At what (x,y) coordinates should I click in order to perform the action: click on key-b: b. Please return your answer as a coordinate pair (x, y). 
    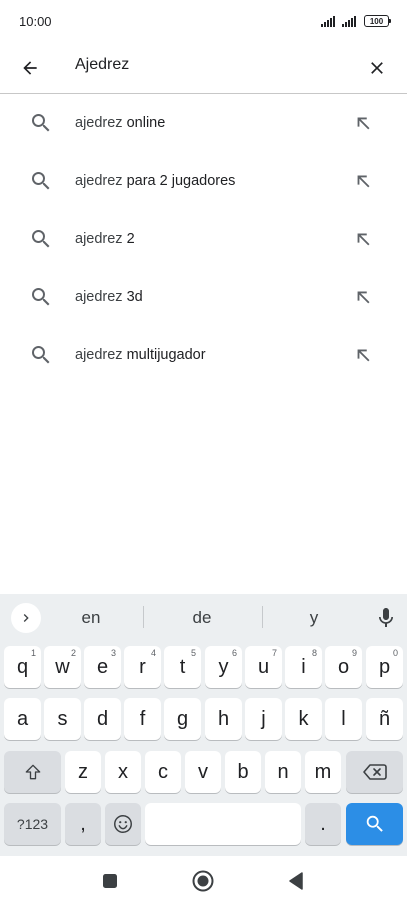
    Looking at the image, I should click on (243, 772).